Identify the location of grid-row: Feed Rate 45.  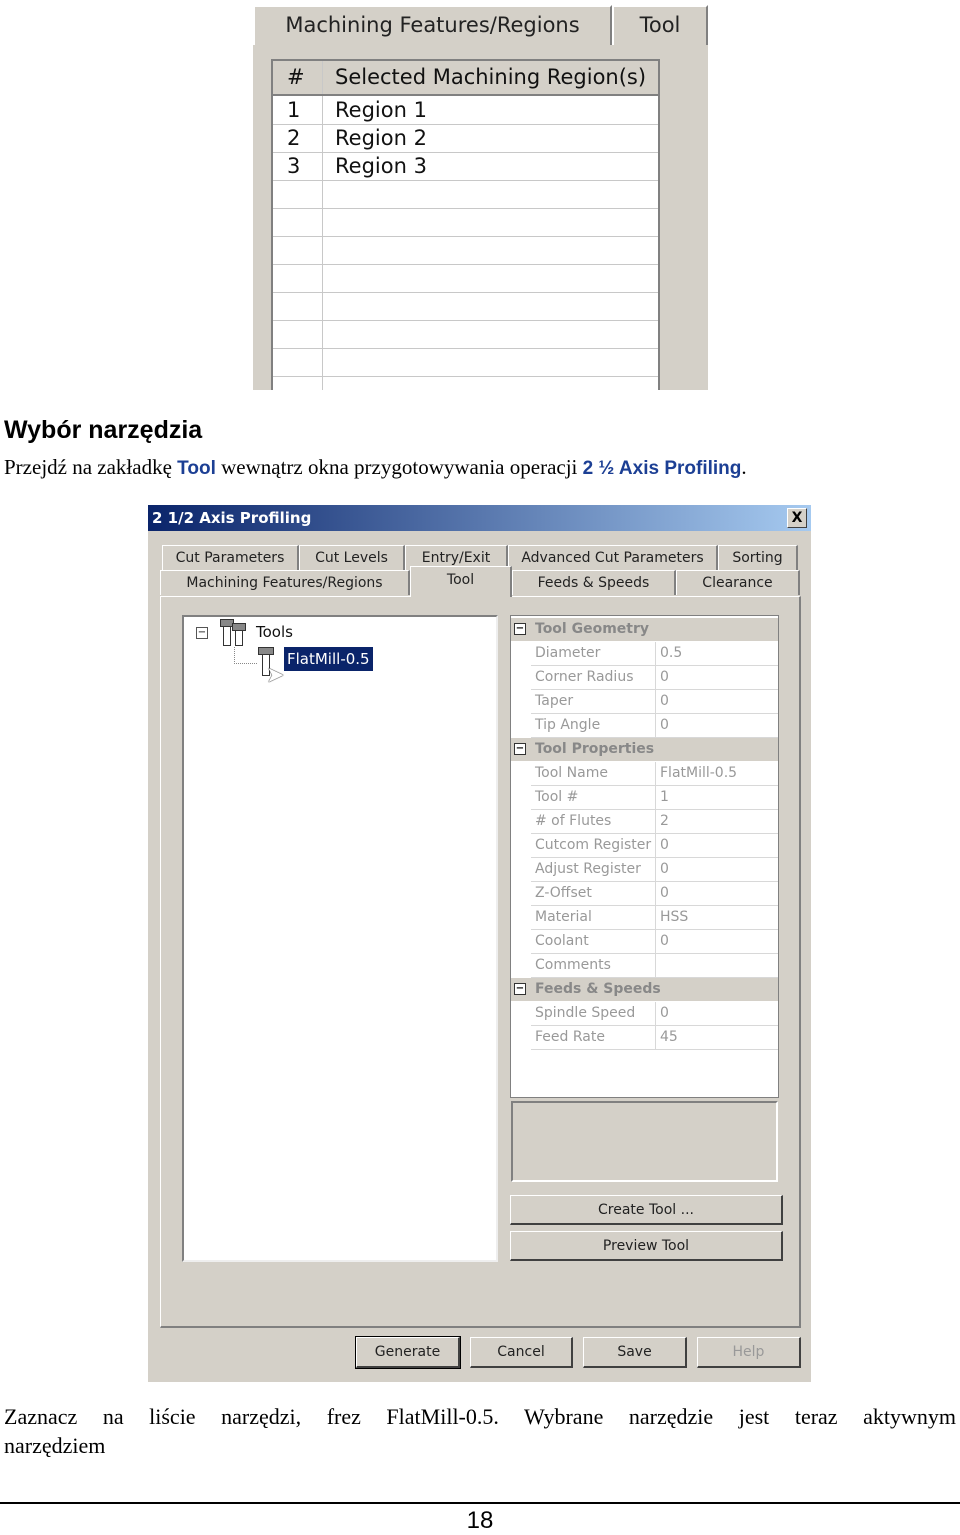
(654, 1038).